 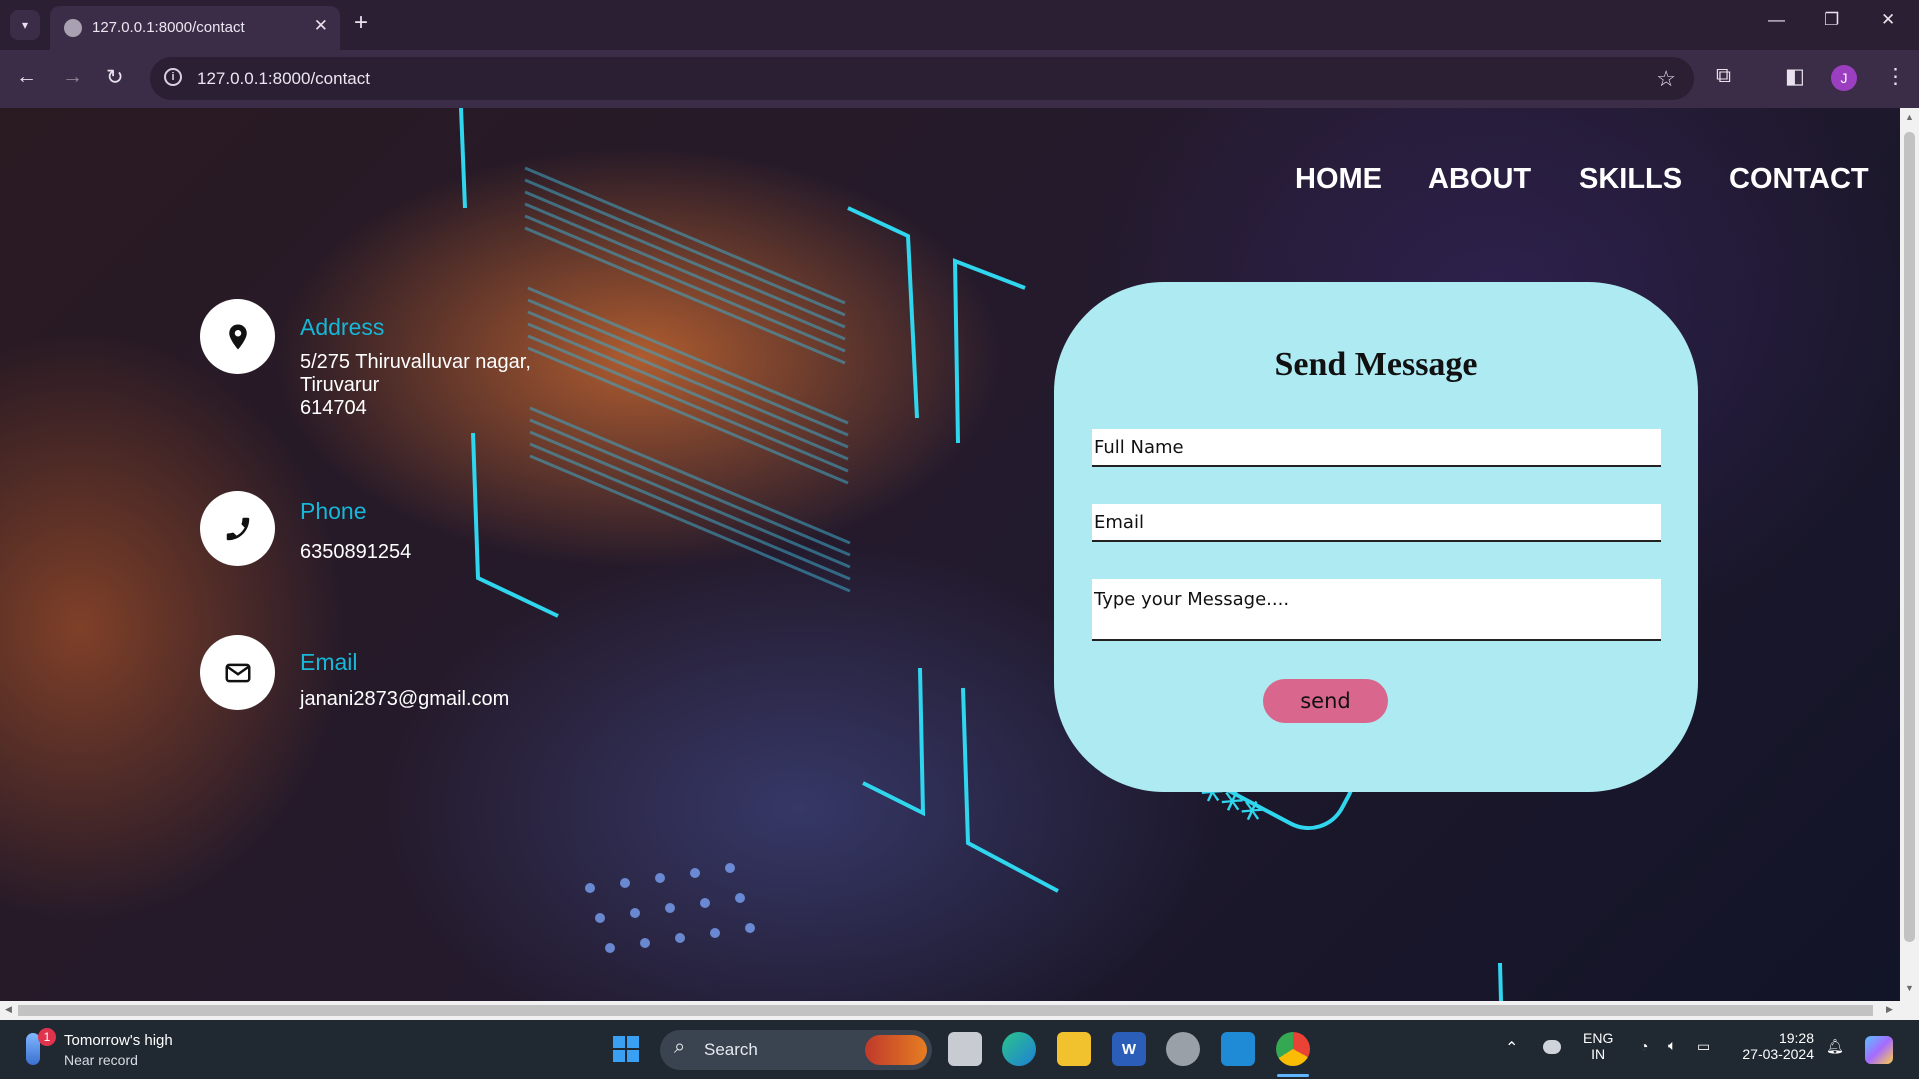 I want to click on vertical-scrollbar: ▲ ▼, so click(x=1909, y=554).